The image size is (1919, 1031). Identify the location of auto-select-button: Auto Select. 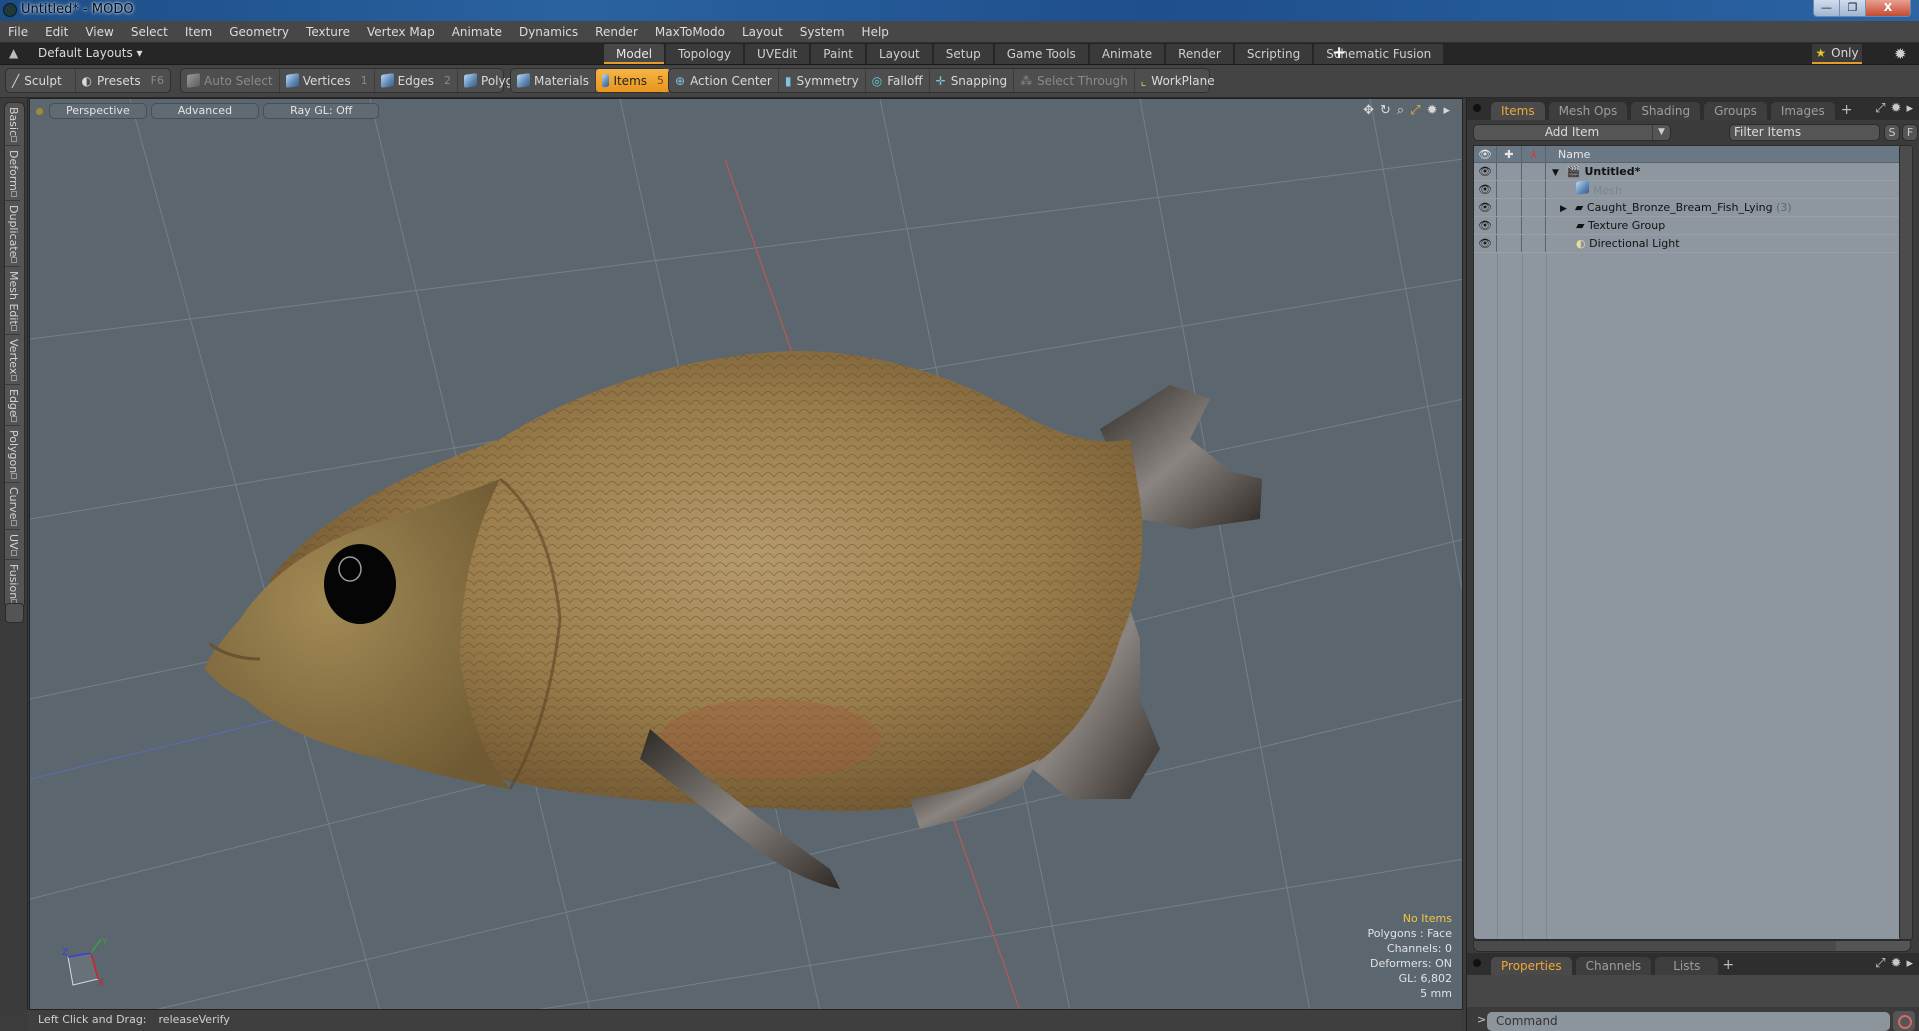
(230, 80).